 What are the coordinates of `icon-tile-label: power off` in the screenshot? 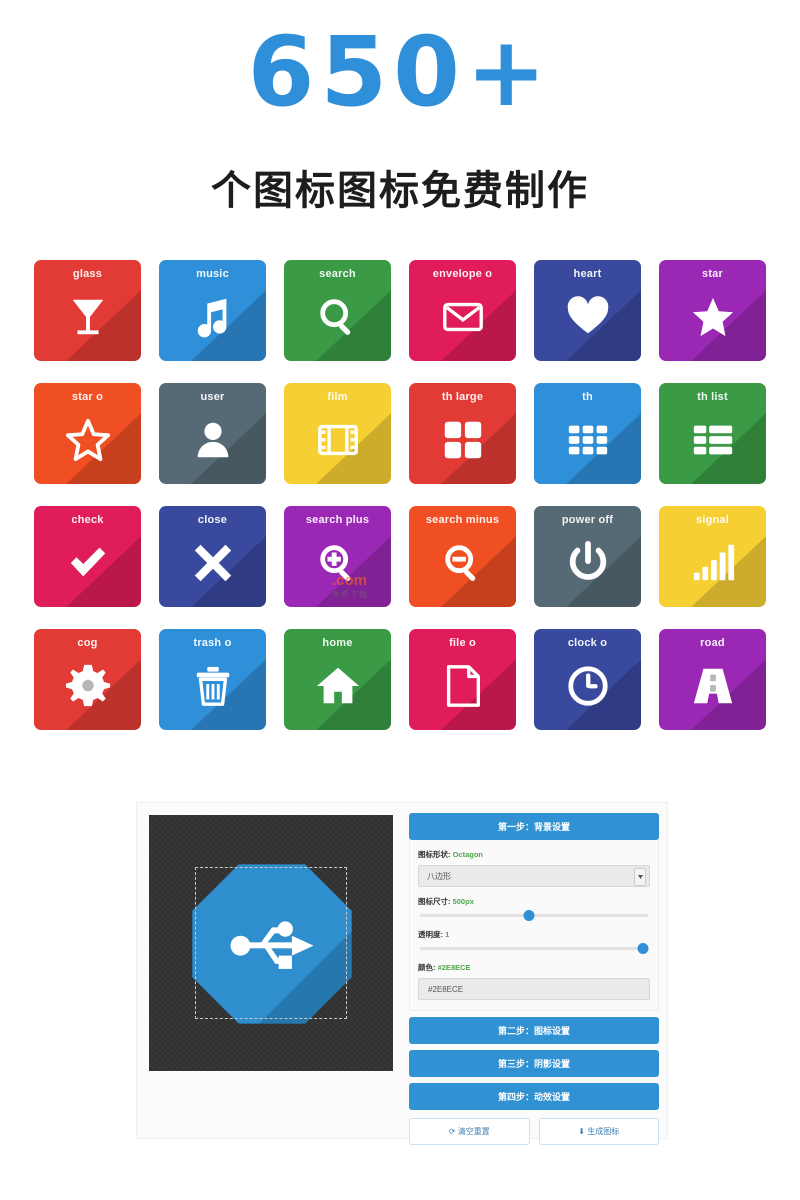 It's located at (587, 520).